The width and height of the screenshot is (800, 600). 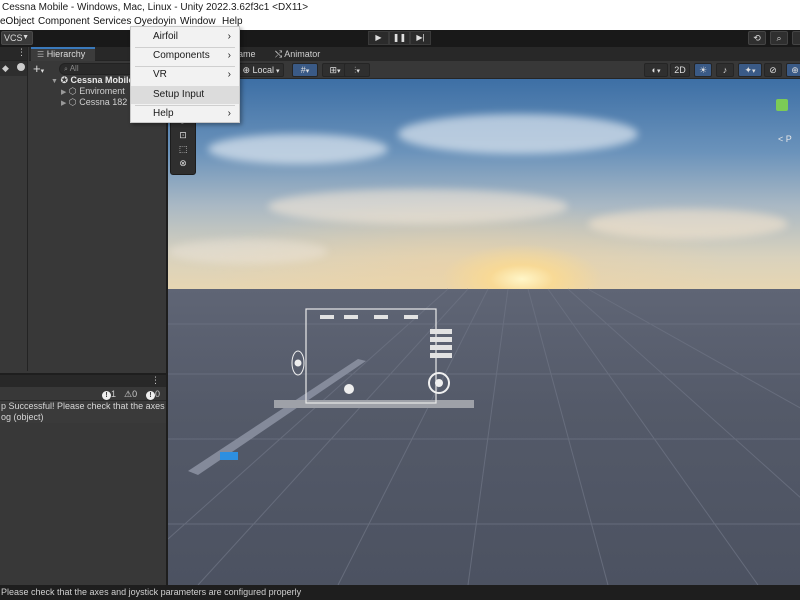 I want to click on menu-item-setup-input: Setup Input, so click(x=185, y=95).